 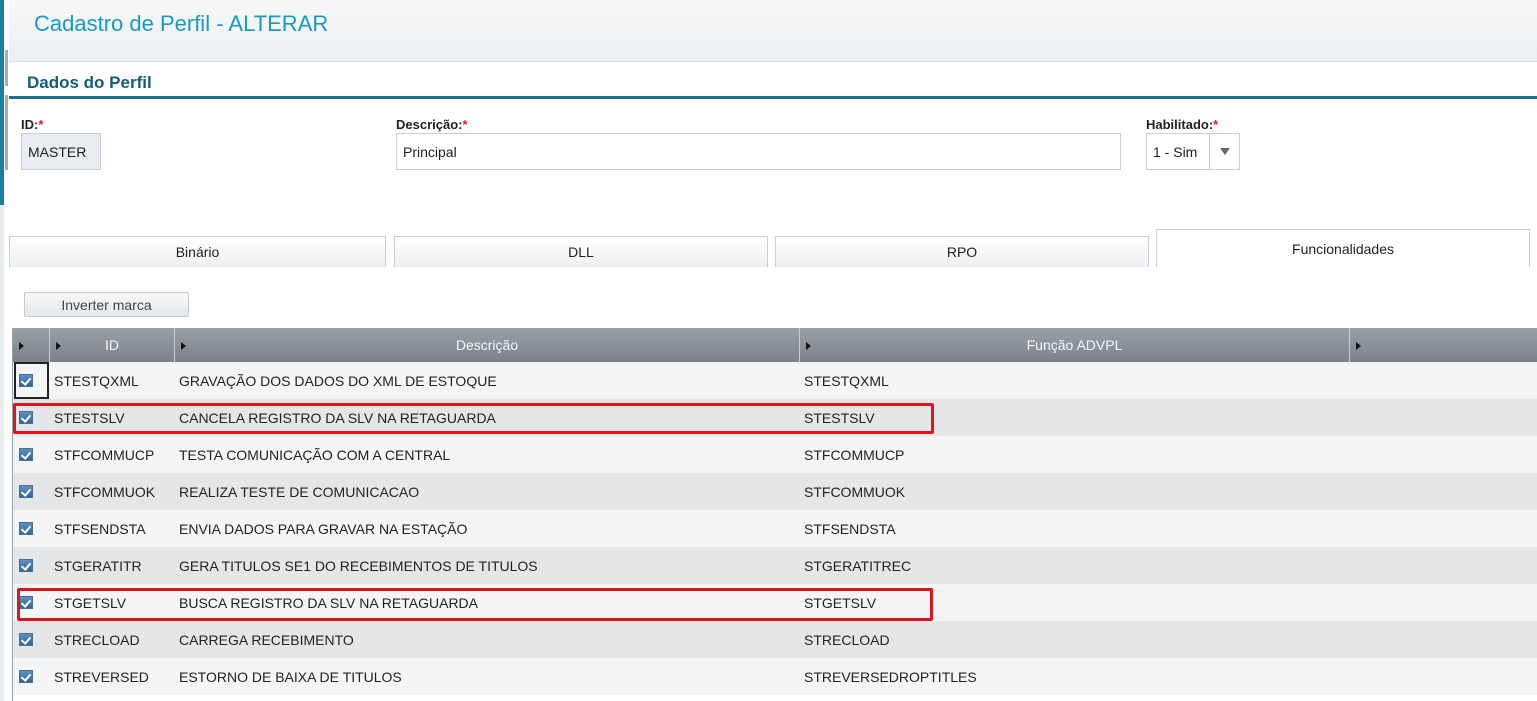 I want to click on descricao-label: Descrição:*, so click(x=432, y=124).